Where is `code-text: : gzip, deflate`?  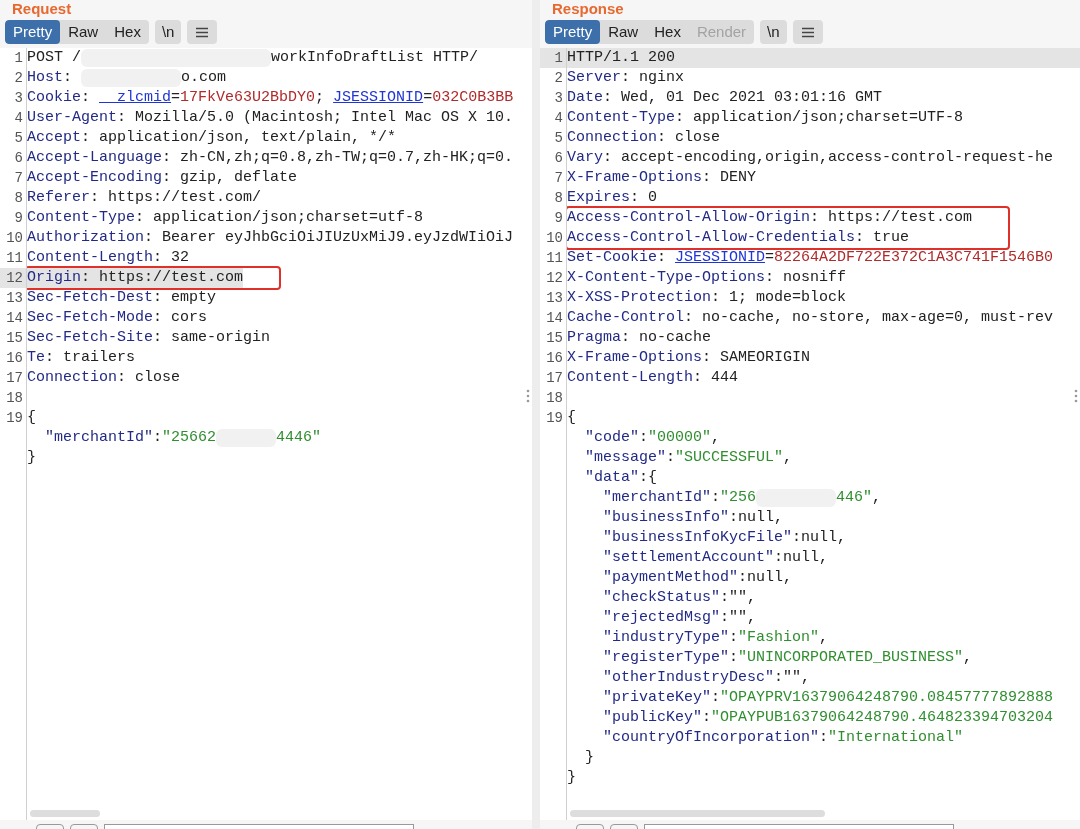 code-text: : gzip, deflate is located at coordinates (230, 178).